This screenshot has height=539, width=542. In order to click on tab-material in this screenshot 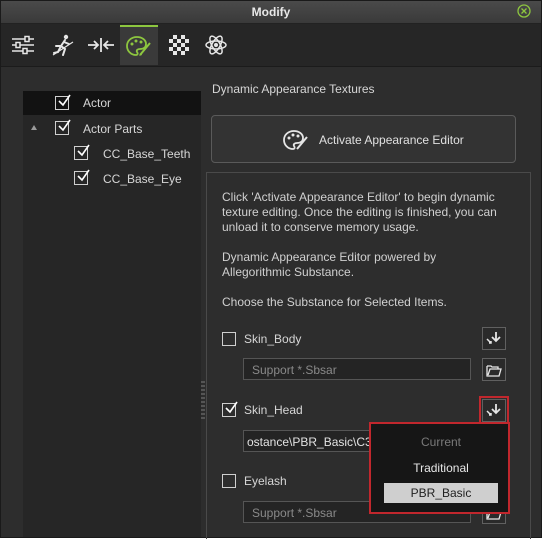, I will do `click(179, 45)`.